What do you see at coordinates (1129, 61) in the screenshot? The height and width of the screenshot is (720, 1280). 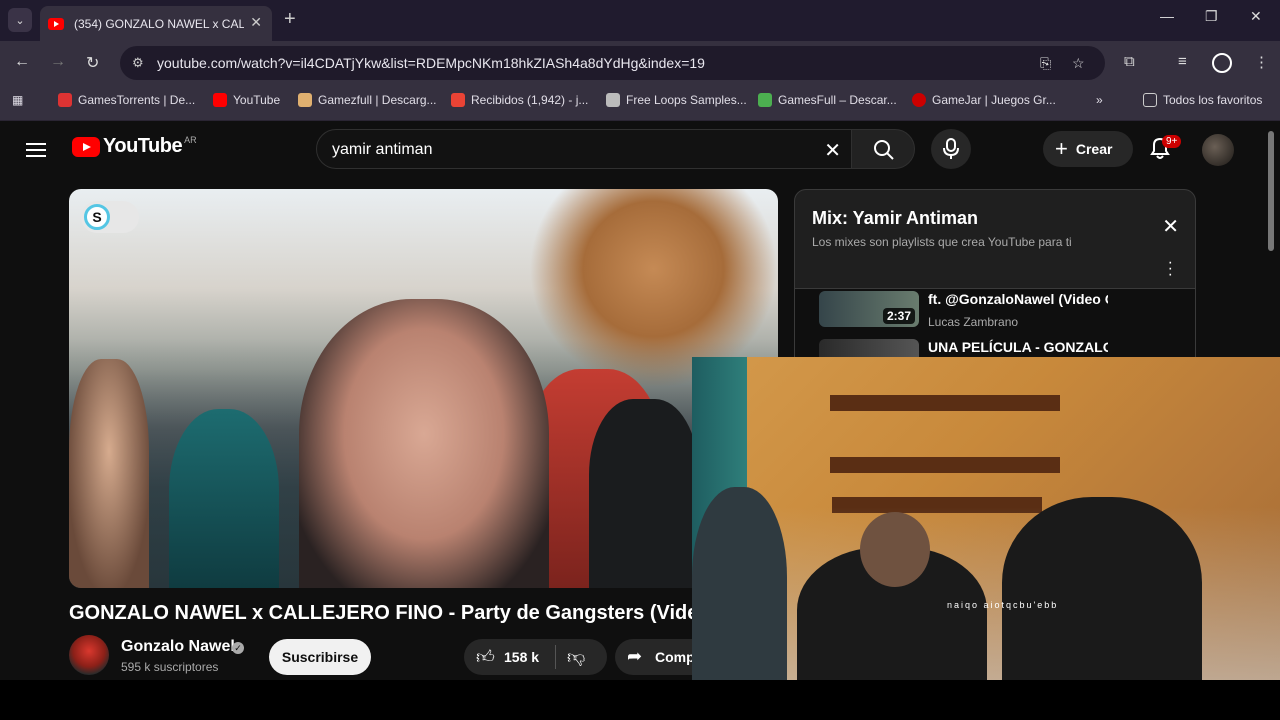 I see `extensions-icon: ⧉` at bounding box center [1129, 61].